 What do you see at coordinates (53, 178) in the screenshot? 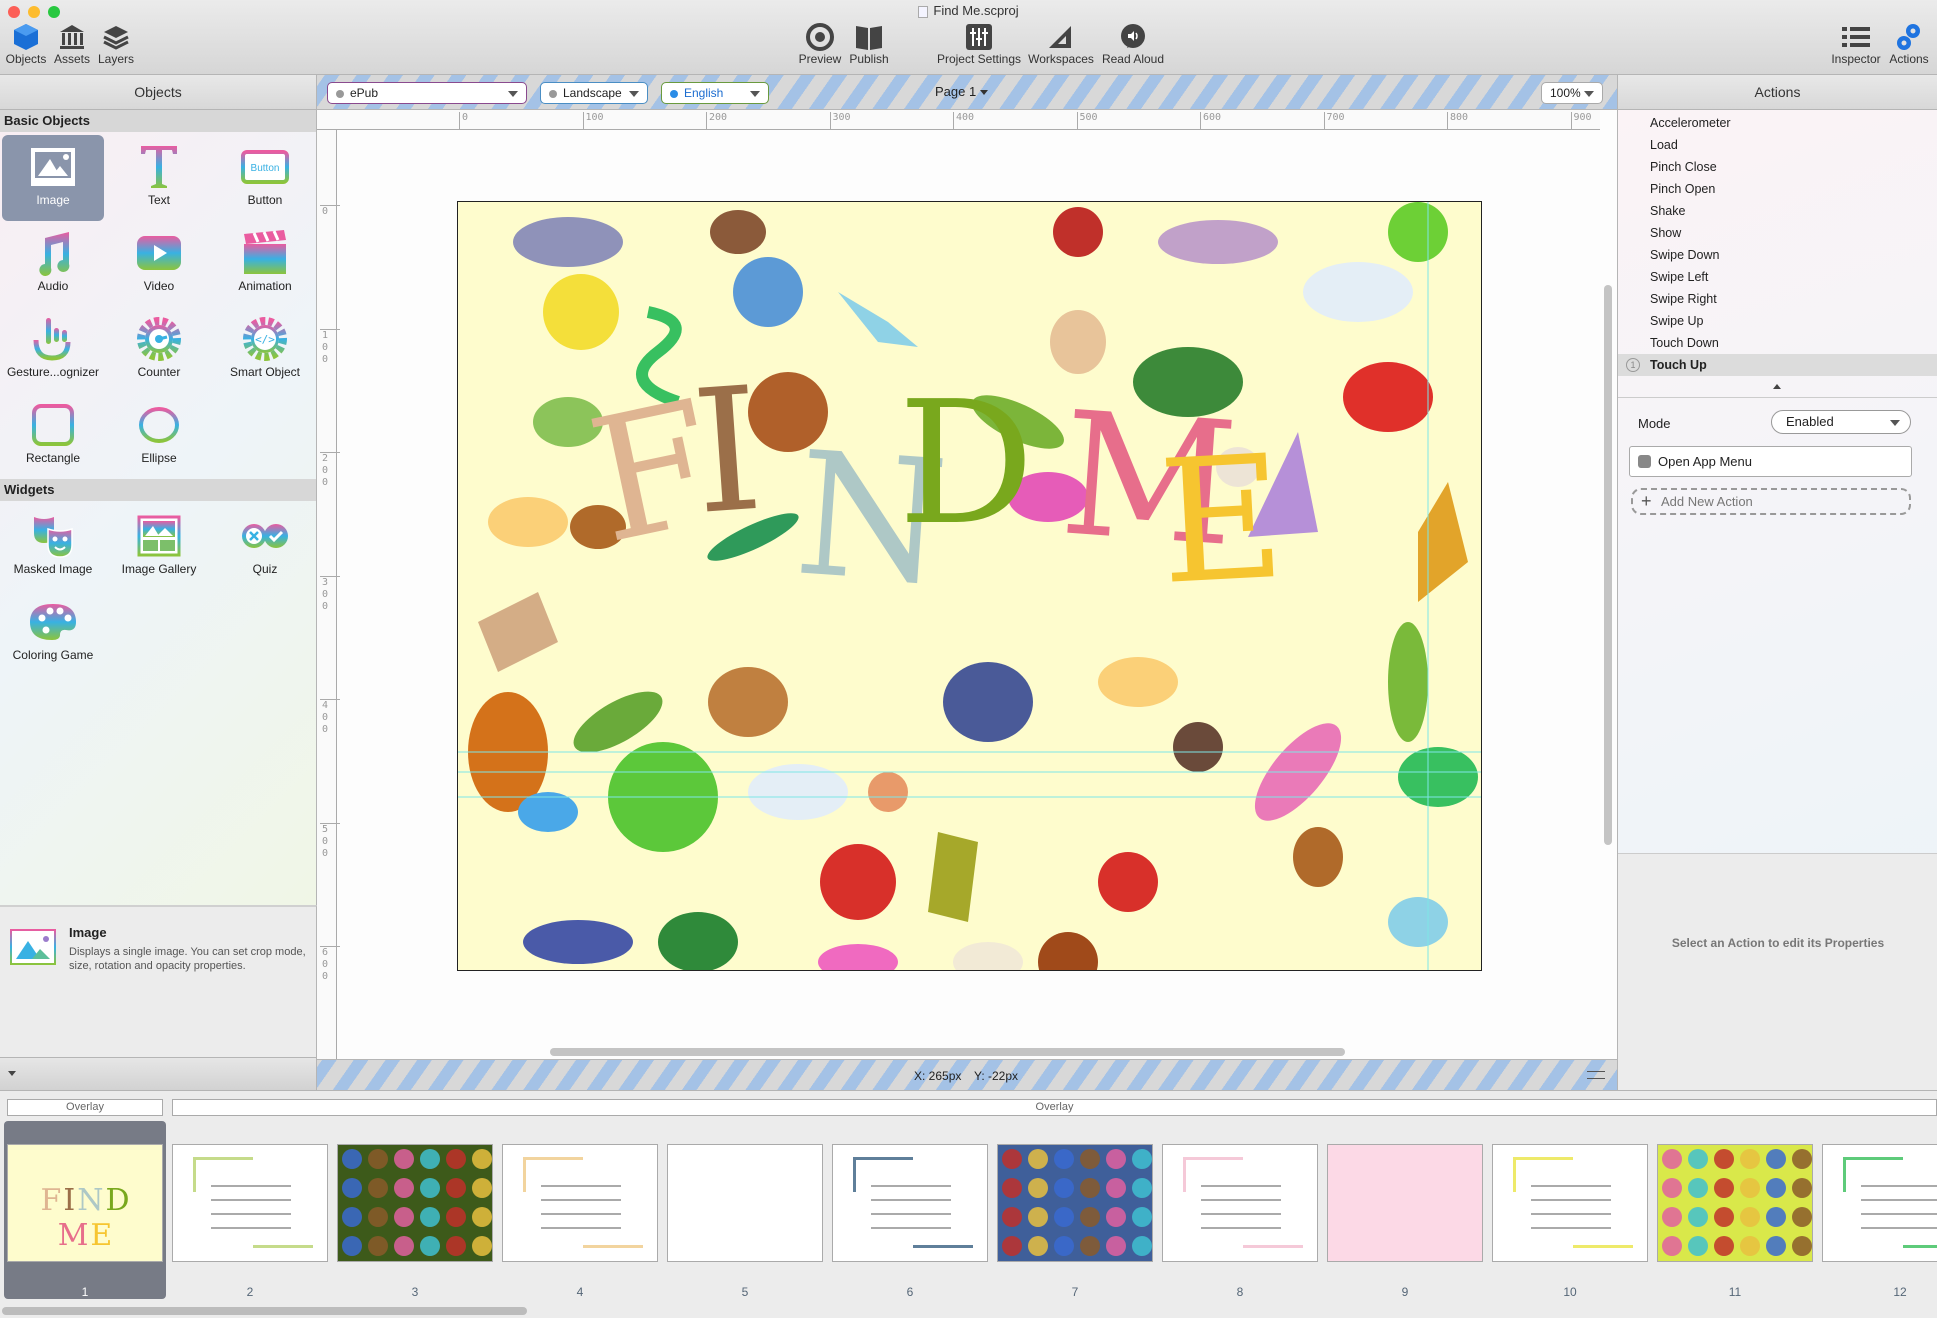
I see `object-image: Image` at bounding box center [53, 178].